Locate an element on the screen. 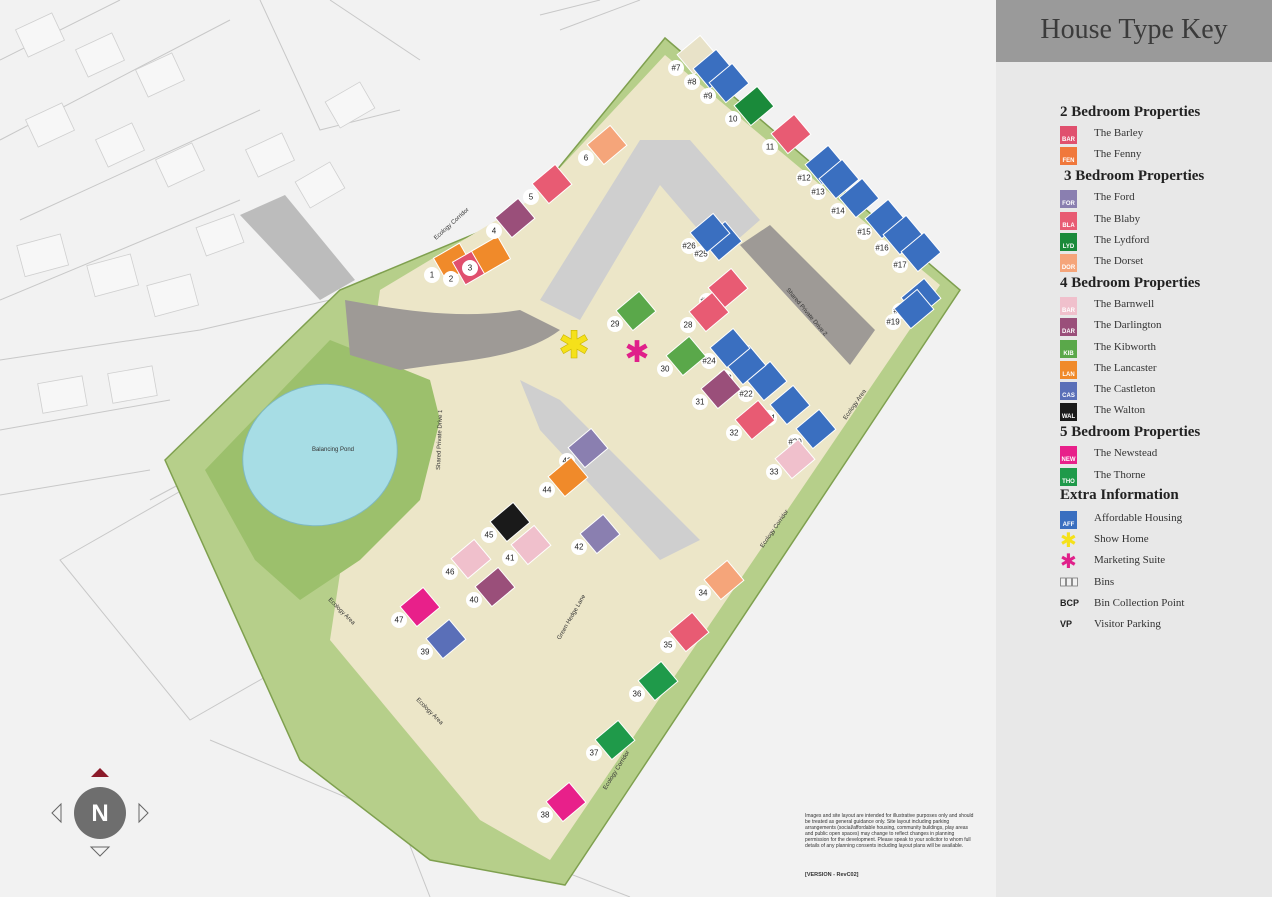  key-item-label: The Blaby is located at coordinates (1117, 218).